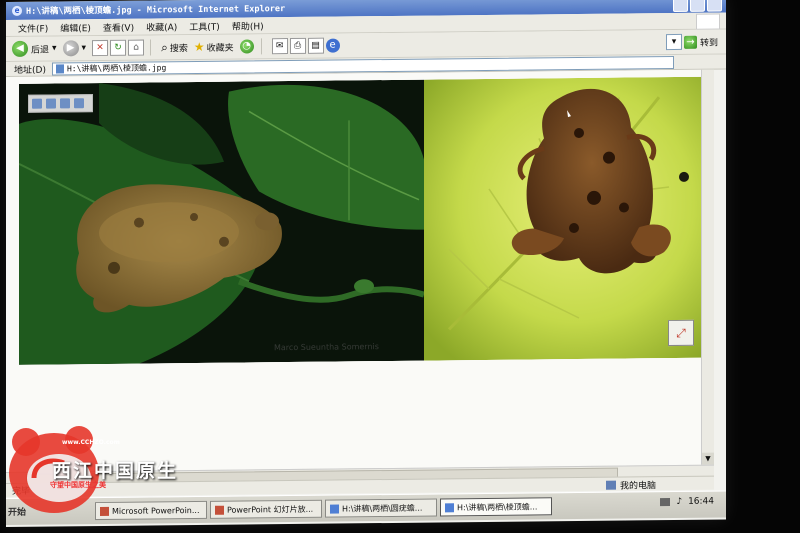 This screenshot has height=533, width=800. Describe the element at coordinates (70, 48) in the screenshot. I see `forward-arrow-icon: ▶` at that location.